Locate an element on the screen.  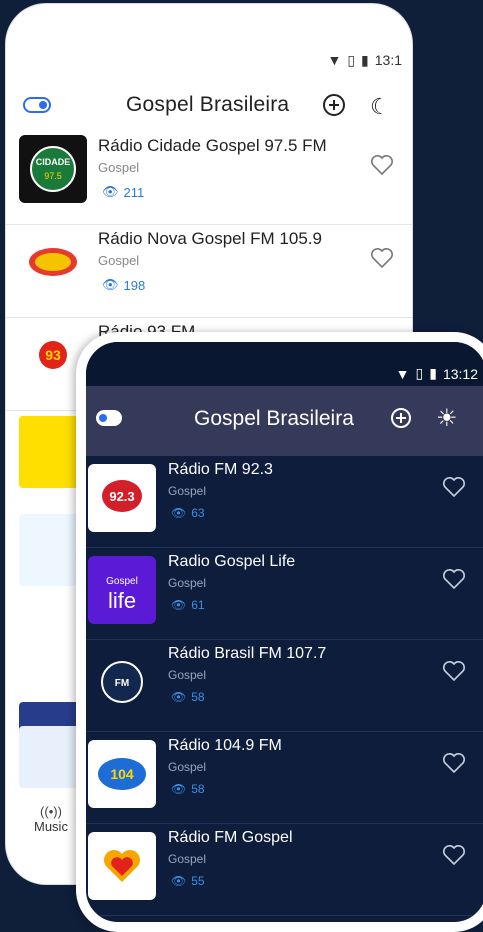
station-name: Rádio FM Gospel is located at coordinates (230, 837).